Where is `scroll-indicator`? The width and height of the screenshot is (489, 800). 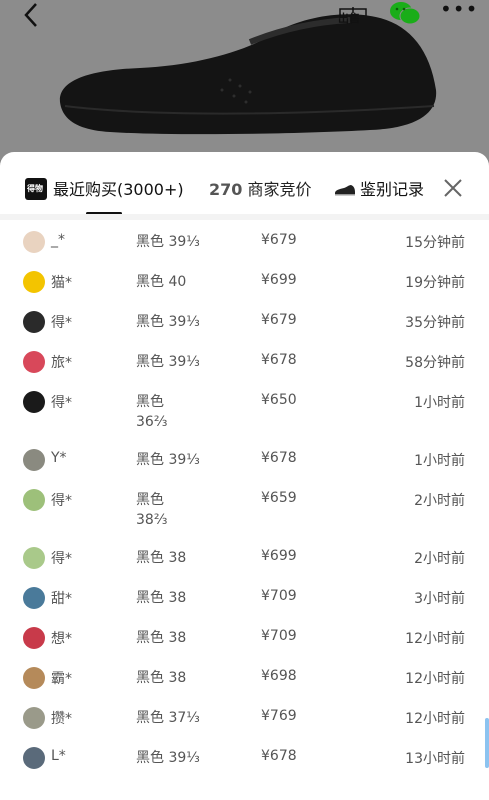
scroll-indicator is located at coordinates (487, 743).